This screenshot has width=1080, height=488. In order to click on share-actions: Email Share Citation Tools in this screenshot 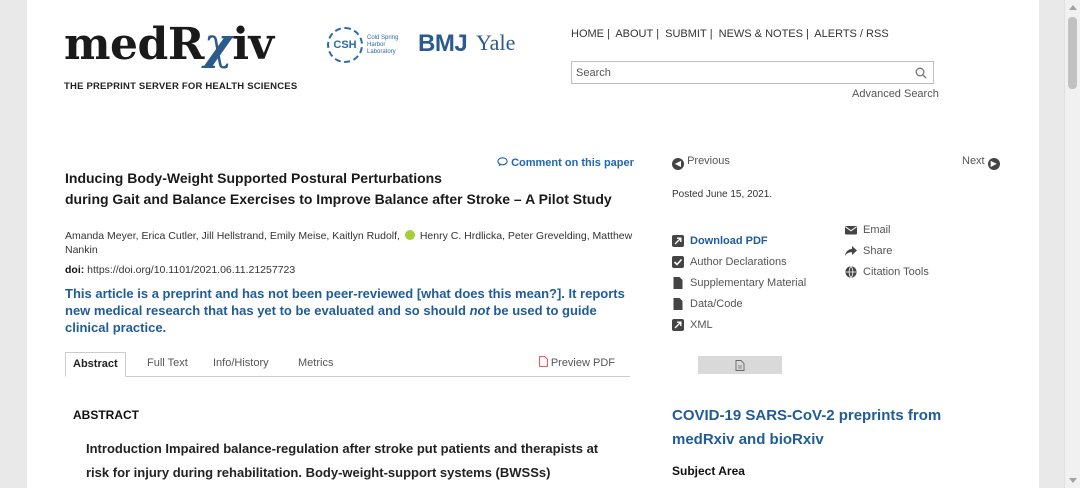, I will do `click(887, 250)`.